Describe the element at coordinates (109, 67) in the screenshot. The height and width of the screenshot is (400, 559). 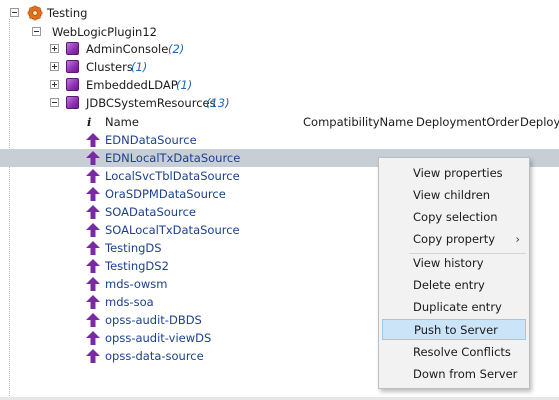
I see `group-label: Clusters` at that location.